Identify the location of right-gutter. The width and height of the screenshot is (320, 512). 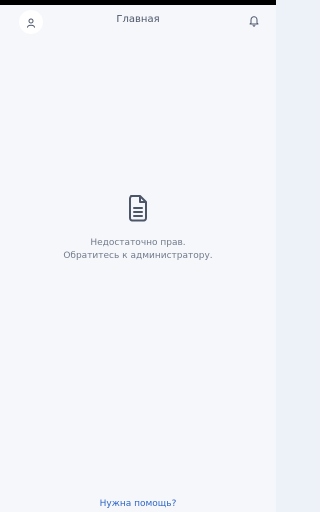
(296, 256).